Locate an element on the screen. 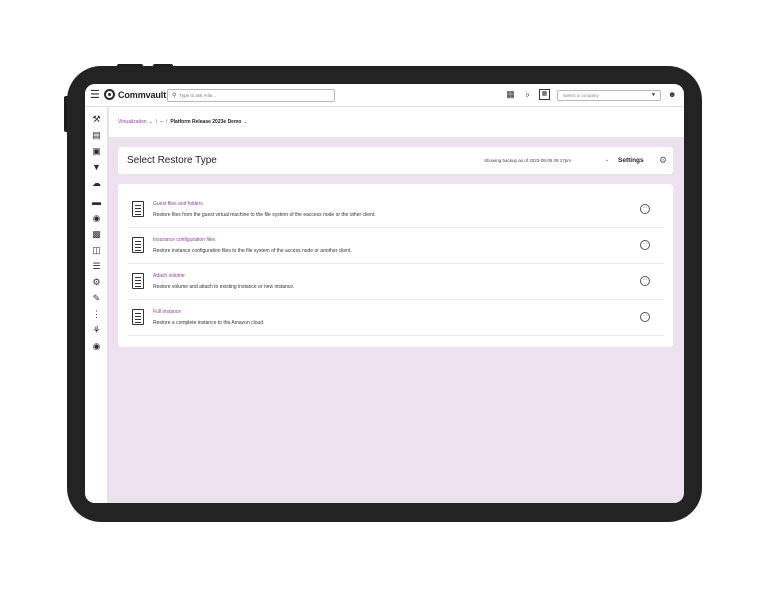 The image size is (768, 591). brand: Commvault is located at coordinates (135, 94).